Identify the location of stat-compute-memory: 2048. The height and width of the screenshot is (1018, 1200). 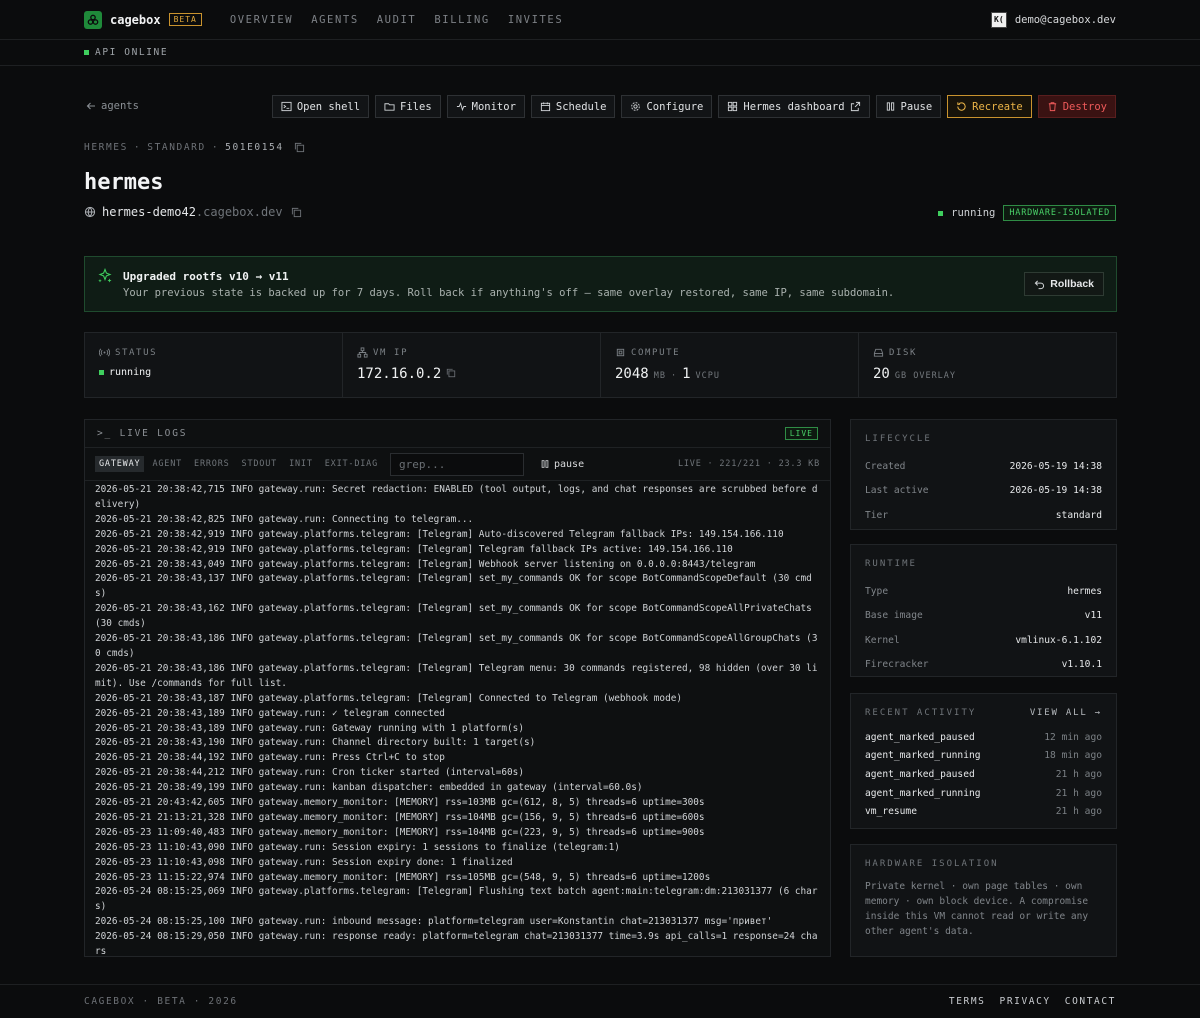
(632, 374).